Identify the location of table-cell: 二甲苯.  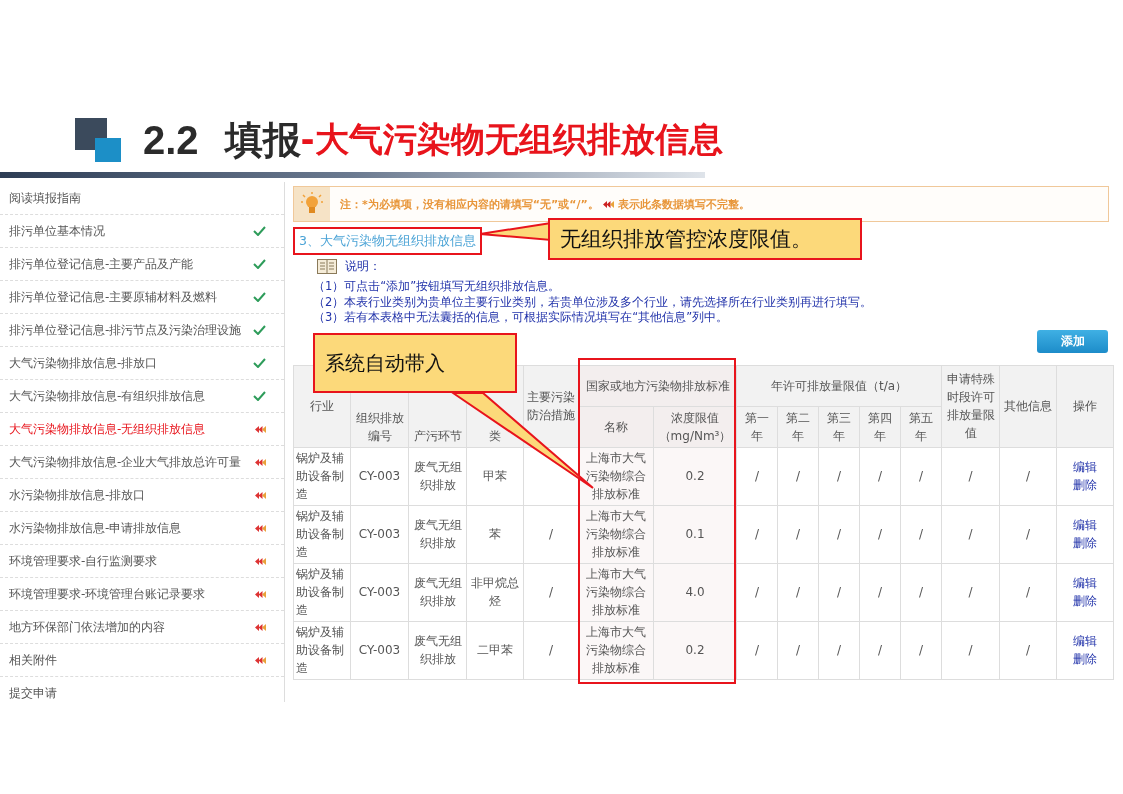
(495, 650).